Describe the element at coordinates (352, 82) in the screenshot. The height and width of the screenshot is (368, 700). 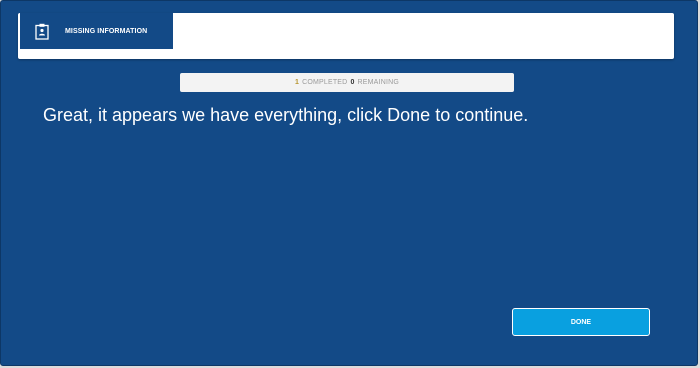
I see `remaining-count: 0` at that location.